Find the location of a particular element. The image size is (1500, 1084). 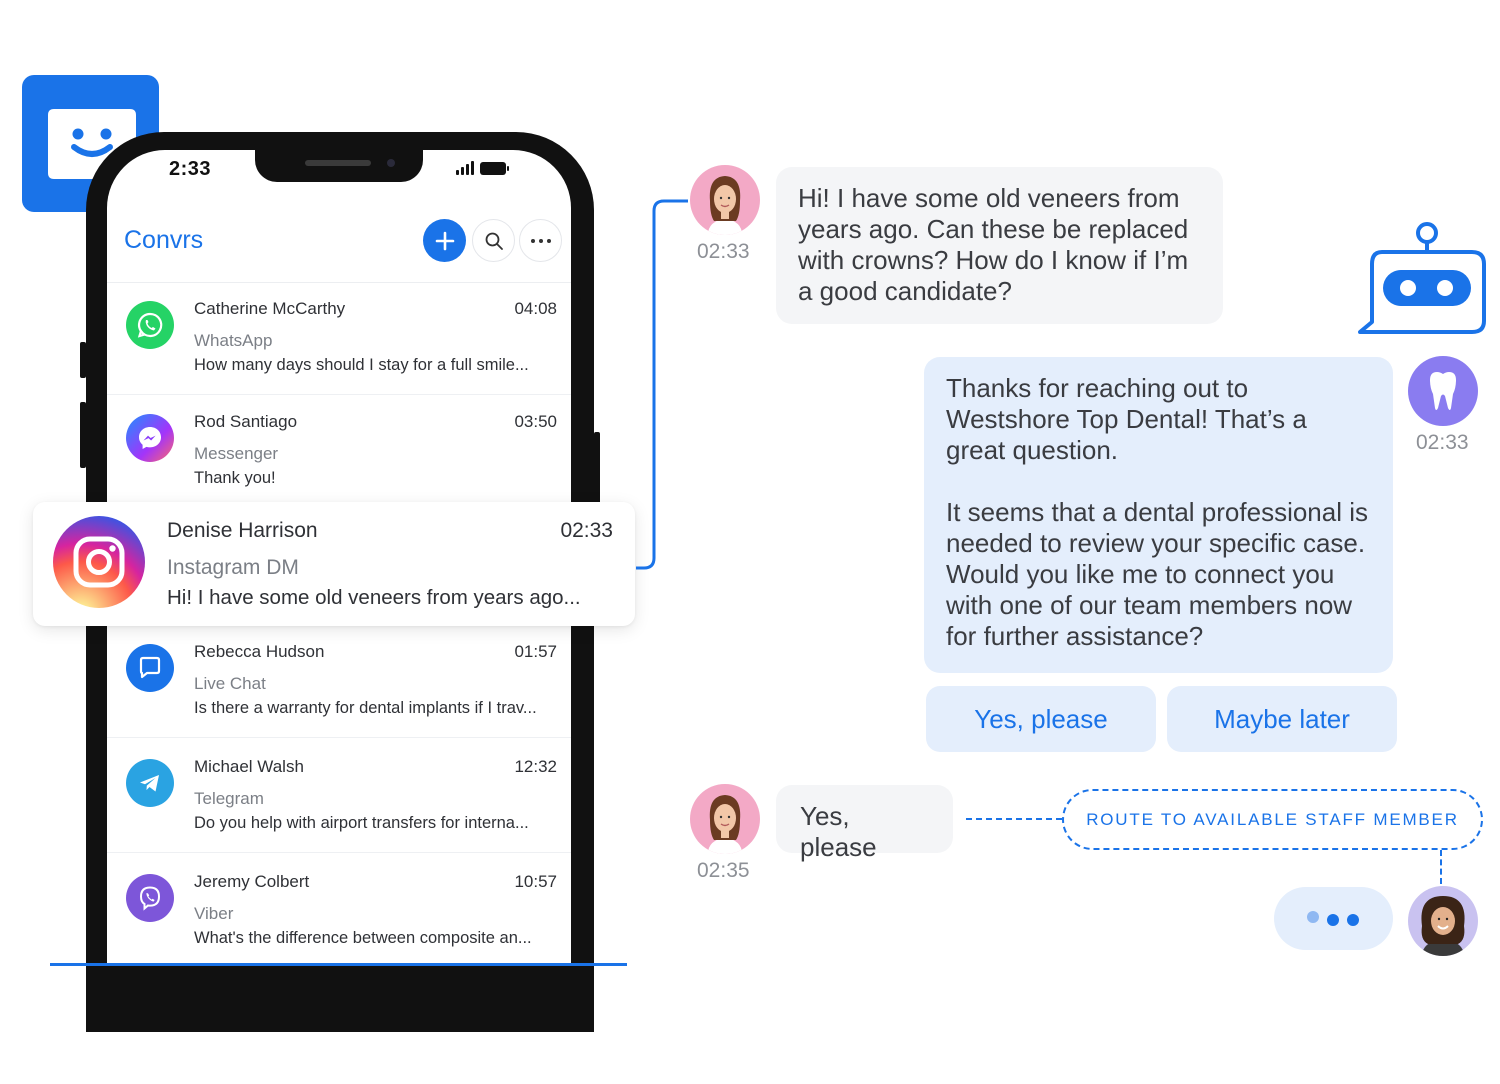

conversation-time: 01:57 is located at coordinates (535, 651).